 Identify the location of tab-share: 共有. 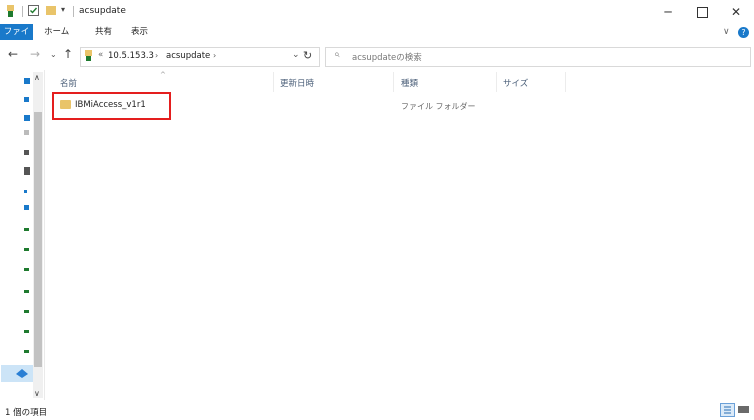
(103, 32).